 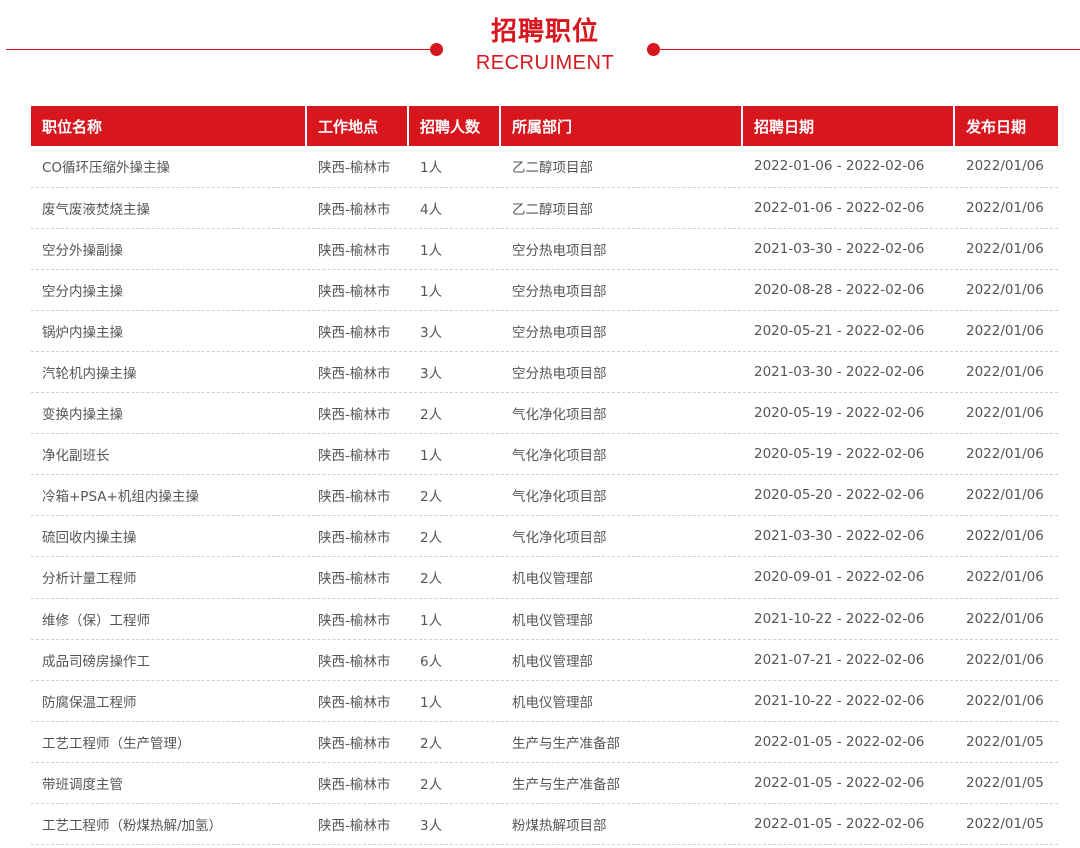 I want to click on job-title-cell: 维修（保）工程师, so click(x=169, y=619).